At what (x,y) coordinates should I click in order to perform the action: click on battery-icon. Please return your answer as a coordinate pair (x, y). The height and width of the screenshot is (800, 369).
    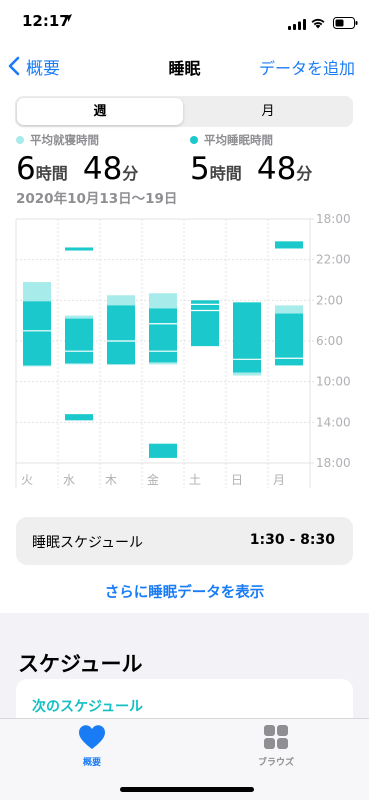
    Looking at the image, I should click on (345, 23).